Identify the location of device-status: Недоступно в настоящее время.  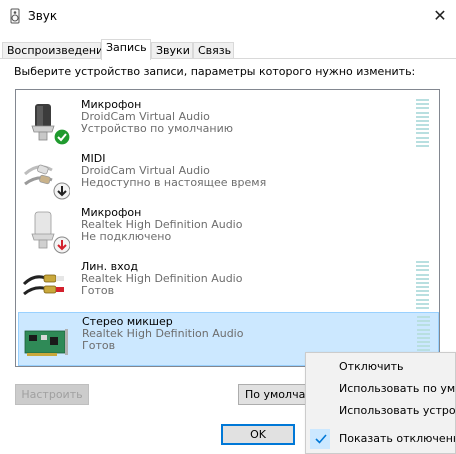
(174, 182).